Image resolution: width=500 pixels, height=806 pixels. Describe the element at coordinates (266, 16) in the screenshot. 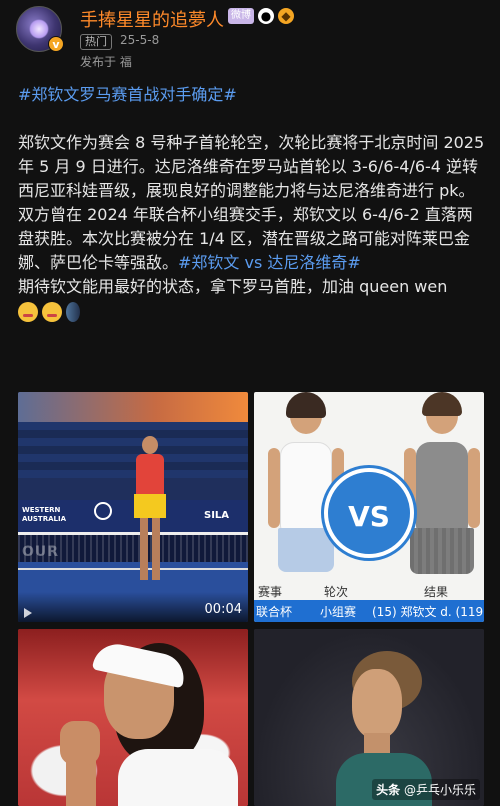

I see `panda-icon: ●` at that location.